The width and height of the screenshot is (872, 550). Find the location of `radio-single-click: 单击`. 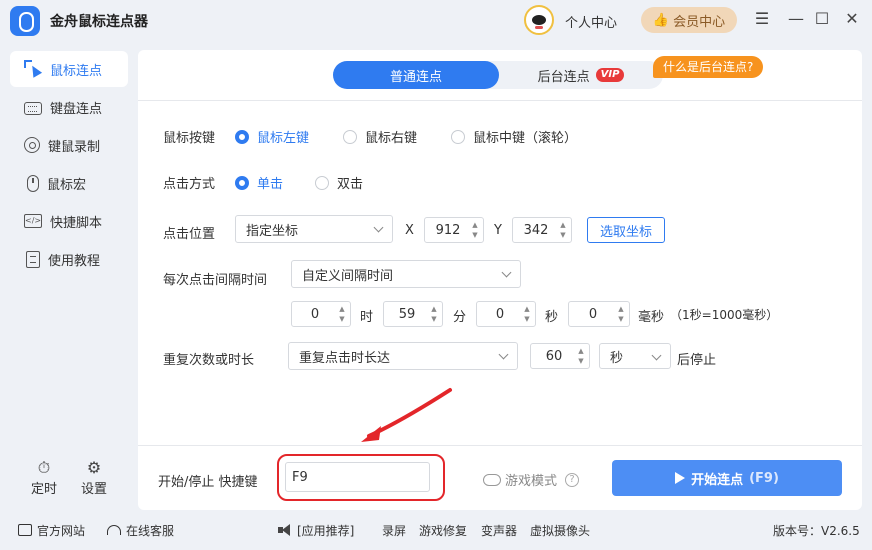

radio-single-click: 单击 is located at coordinates (259, 182).